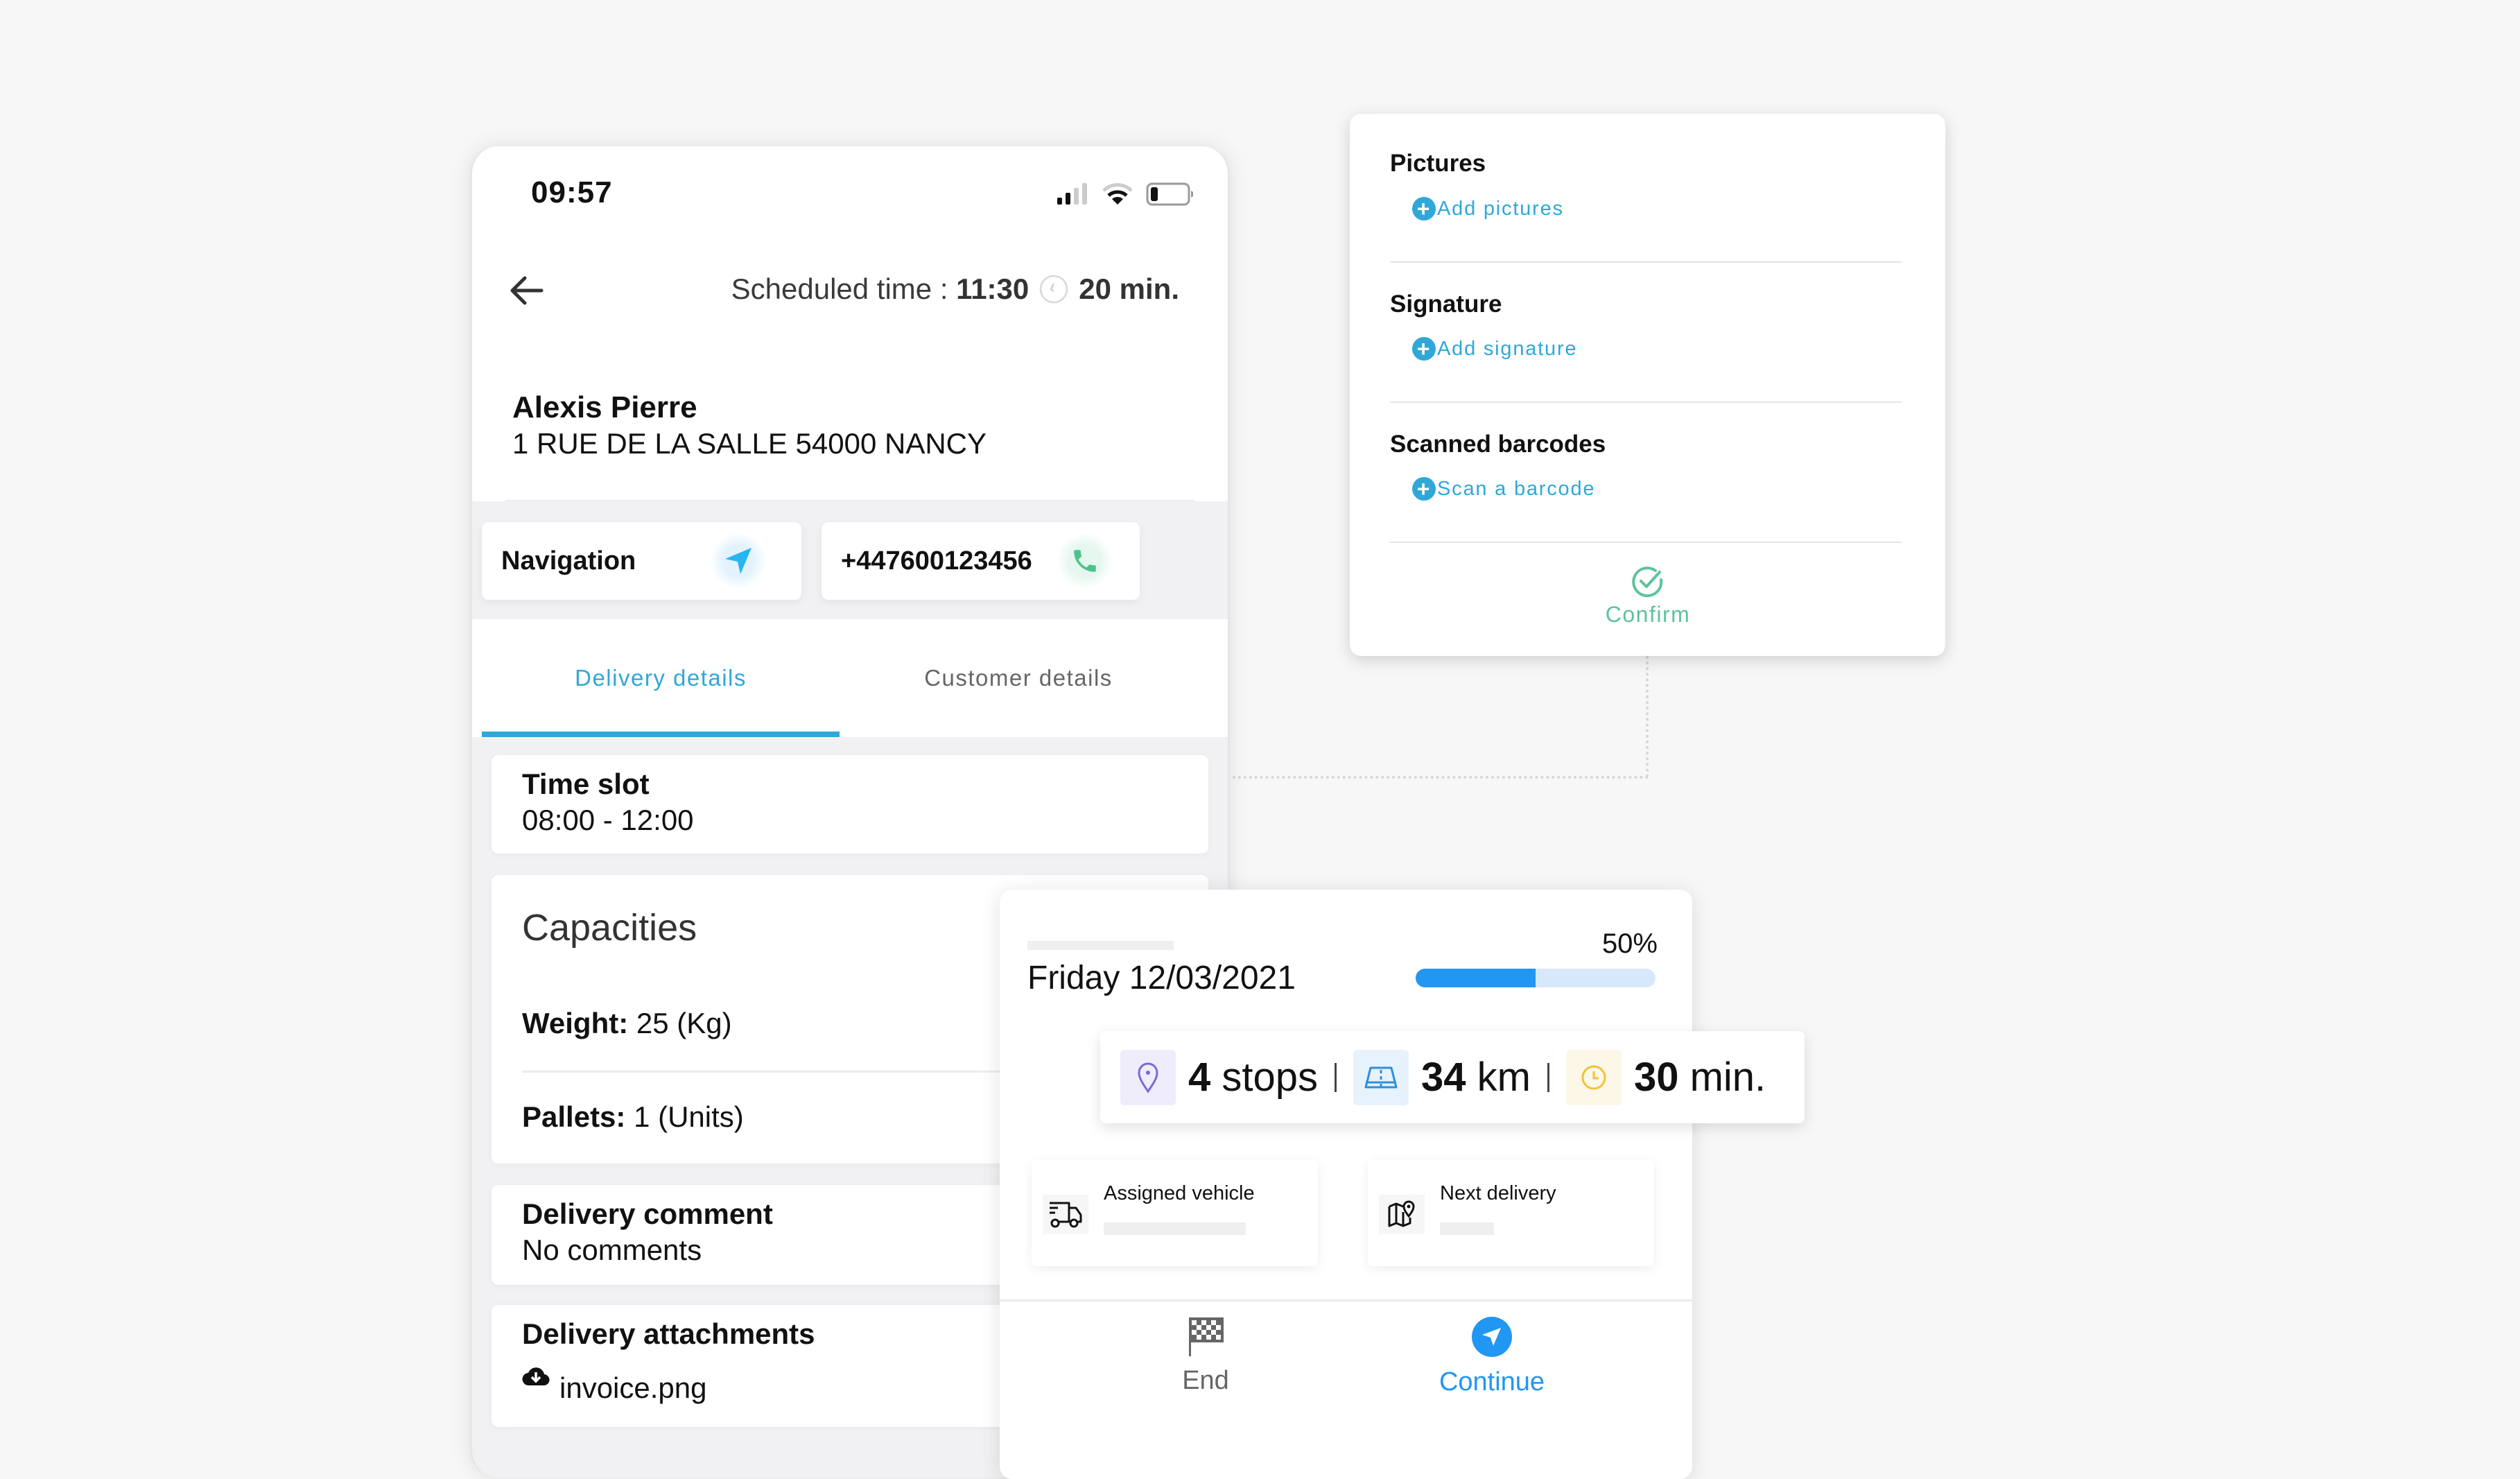  Describe the element at coordinates (604, 407) in the screenshot. I see `customer-name: Alexis Pierre` at that location.